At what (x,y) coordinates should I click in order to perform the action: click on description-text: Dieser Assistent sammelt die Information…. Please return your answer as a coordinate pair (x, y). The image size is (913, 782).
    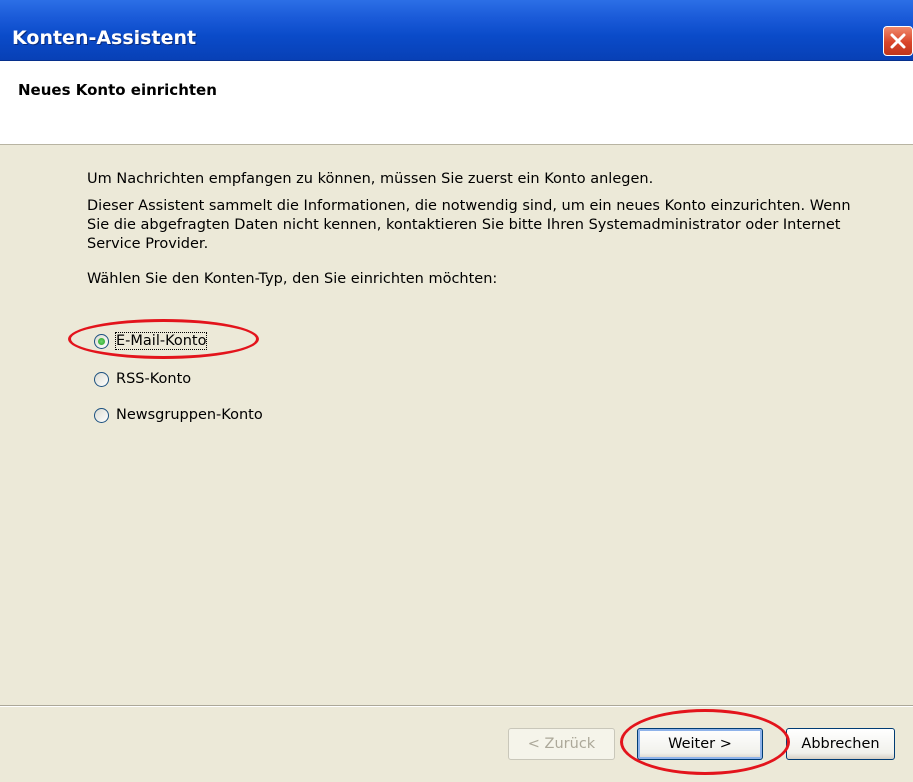
    Looking at the image, I should click on (469, 225).